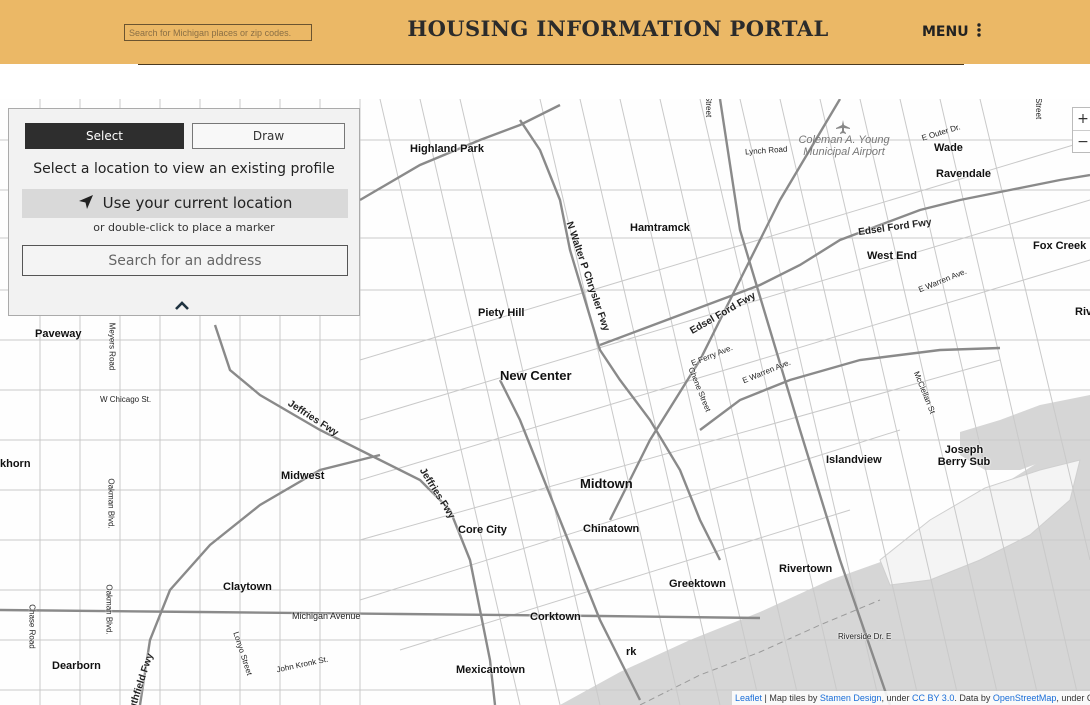  What do you see at coordinates (536, 375) in the screenshot?
I see `place-label: New Center` at bounding box center [536, 375].